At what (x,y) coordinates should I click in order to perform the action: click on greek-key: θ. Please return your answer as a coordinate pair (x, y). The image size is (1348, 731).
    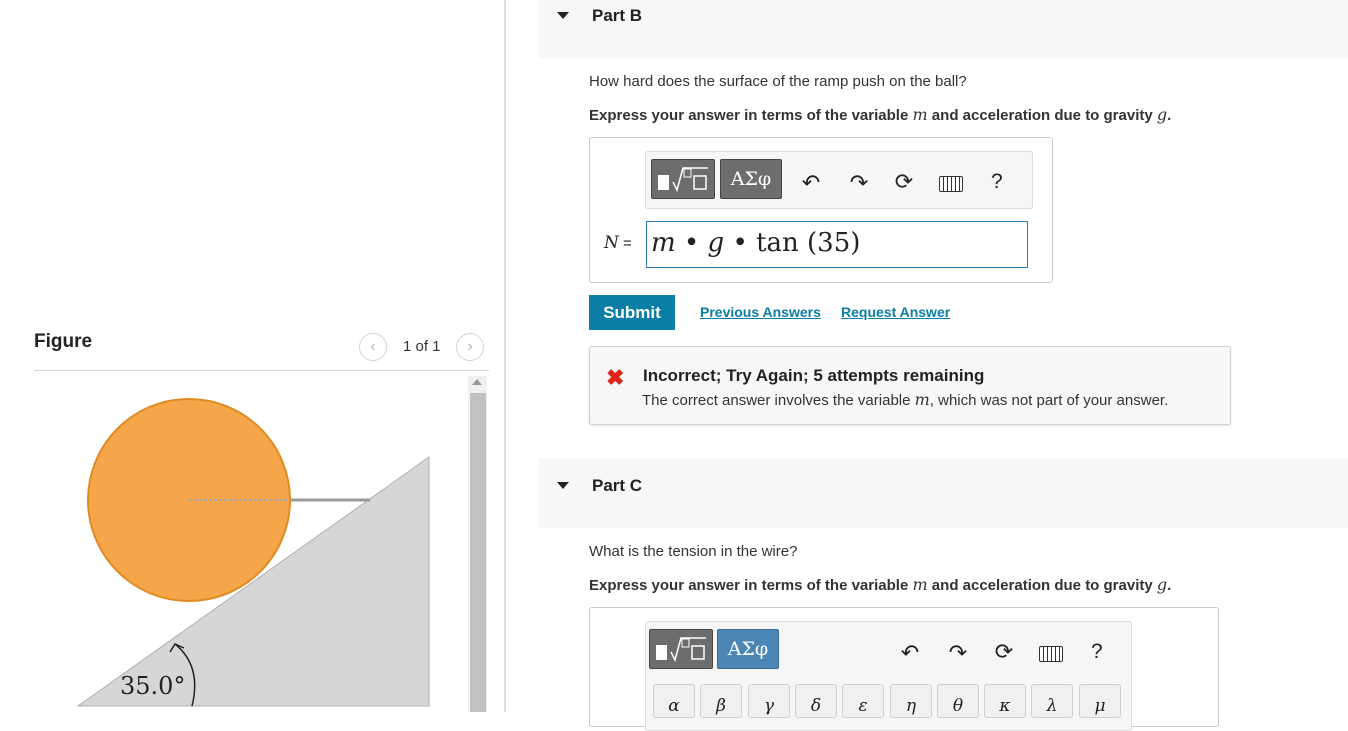
    Looking at the image, I should click on (958, 701).